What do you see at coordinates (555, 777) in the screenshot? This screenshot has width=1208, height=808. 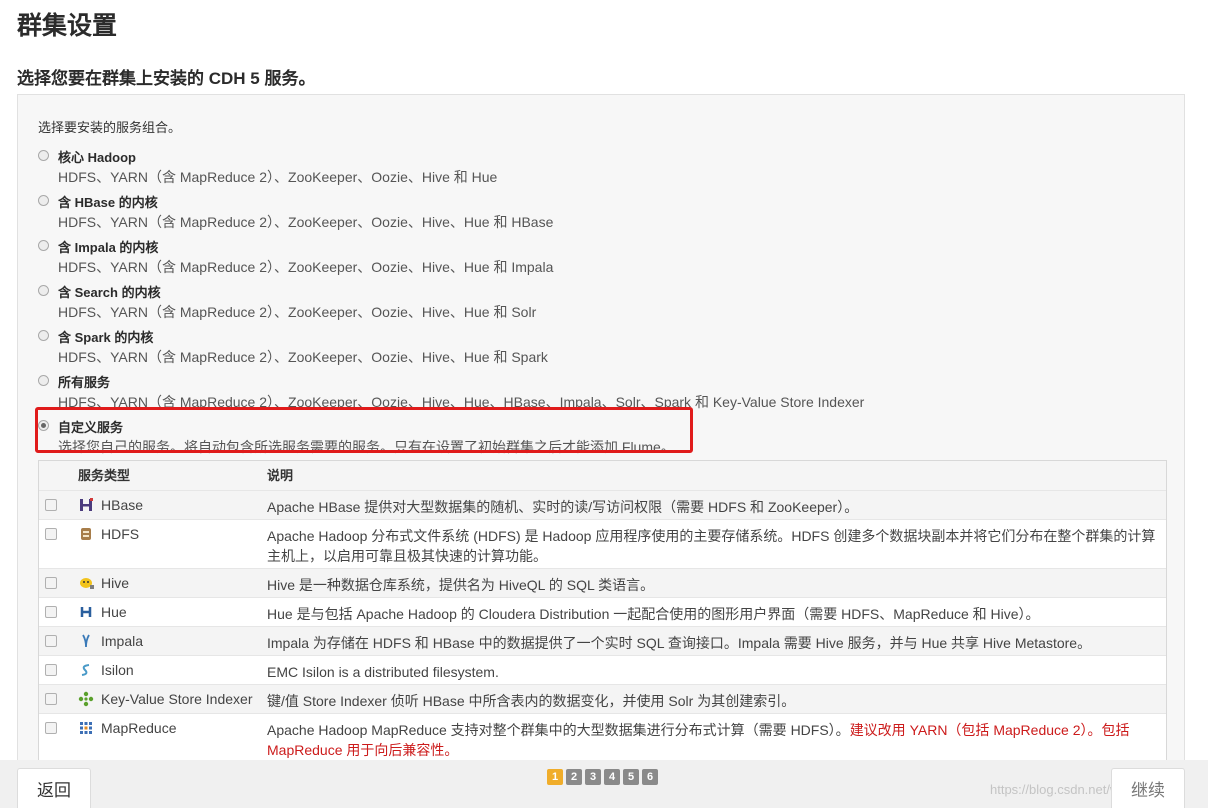 I see `page-step-1: 1` at bounding box center [555, 777].